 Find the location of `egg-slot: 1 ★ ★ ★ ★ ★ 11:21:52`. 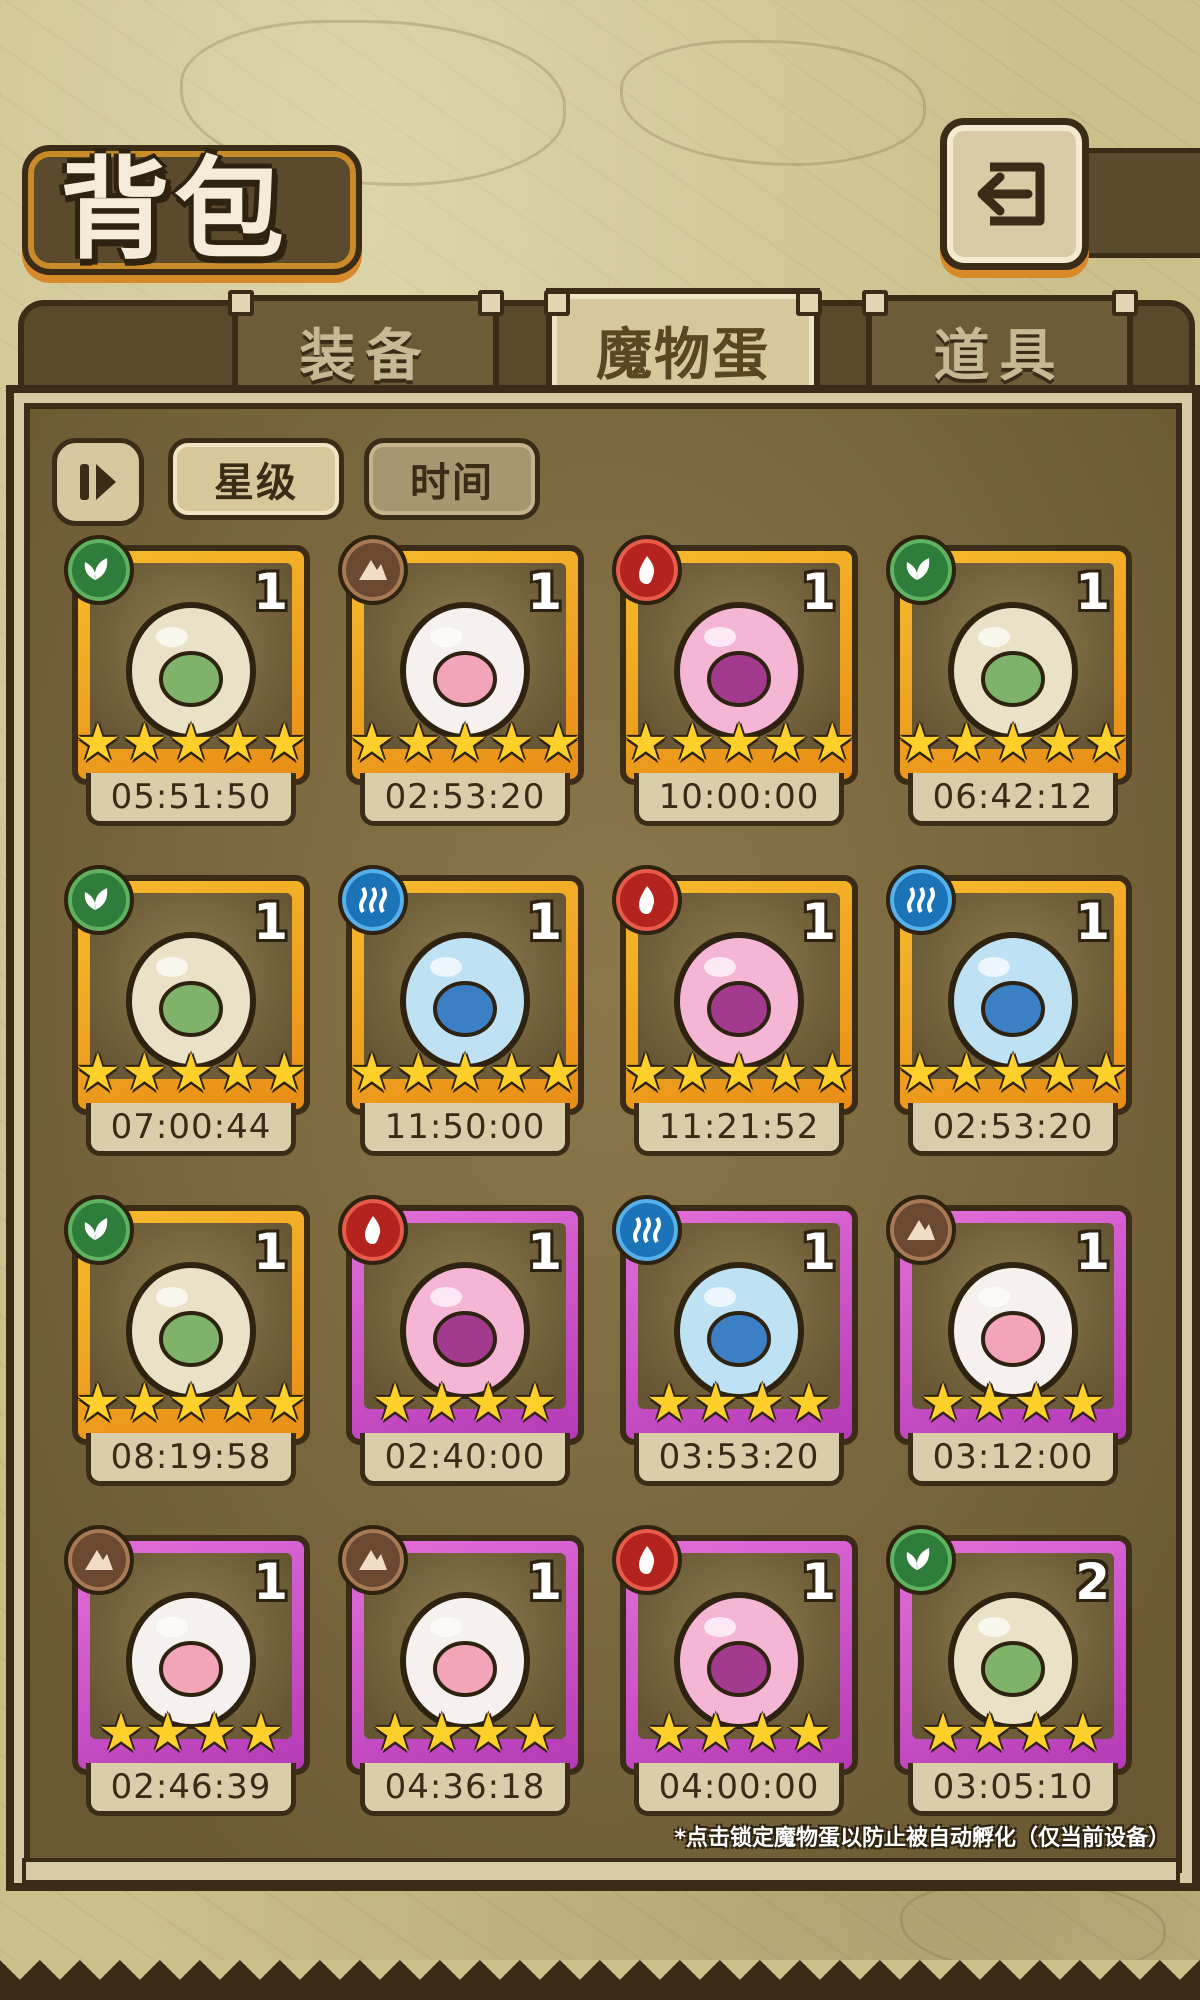

egg-slot: 1 ★ ★ ★ ★ ★ 11:21:52 is located at coordinates (735, 1015).